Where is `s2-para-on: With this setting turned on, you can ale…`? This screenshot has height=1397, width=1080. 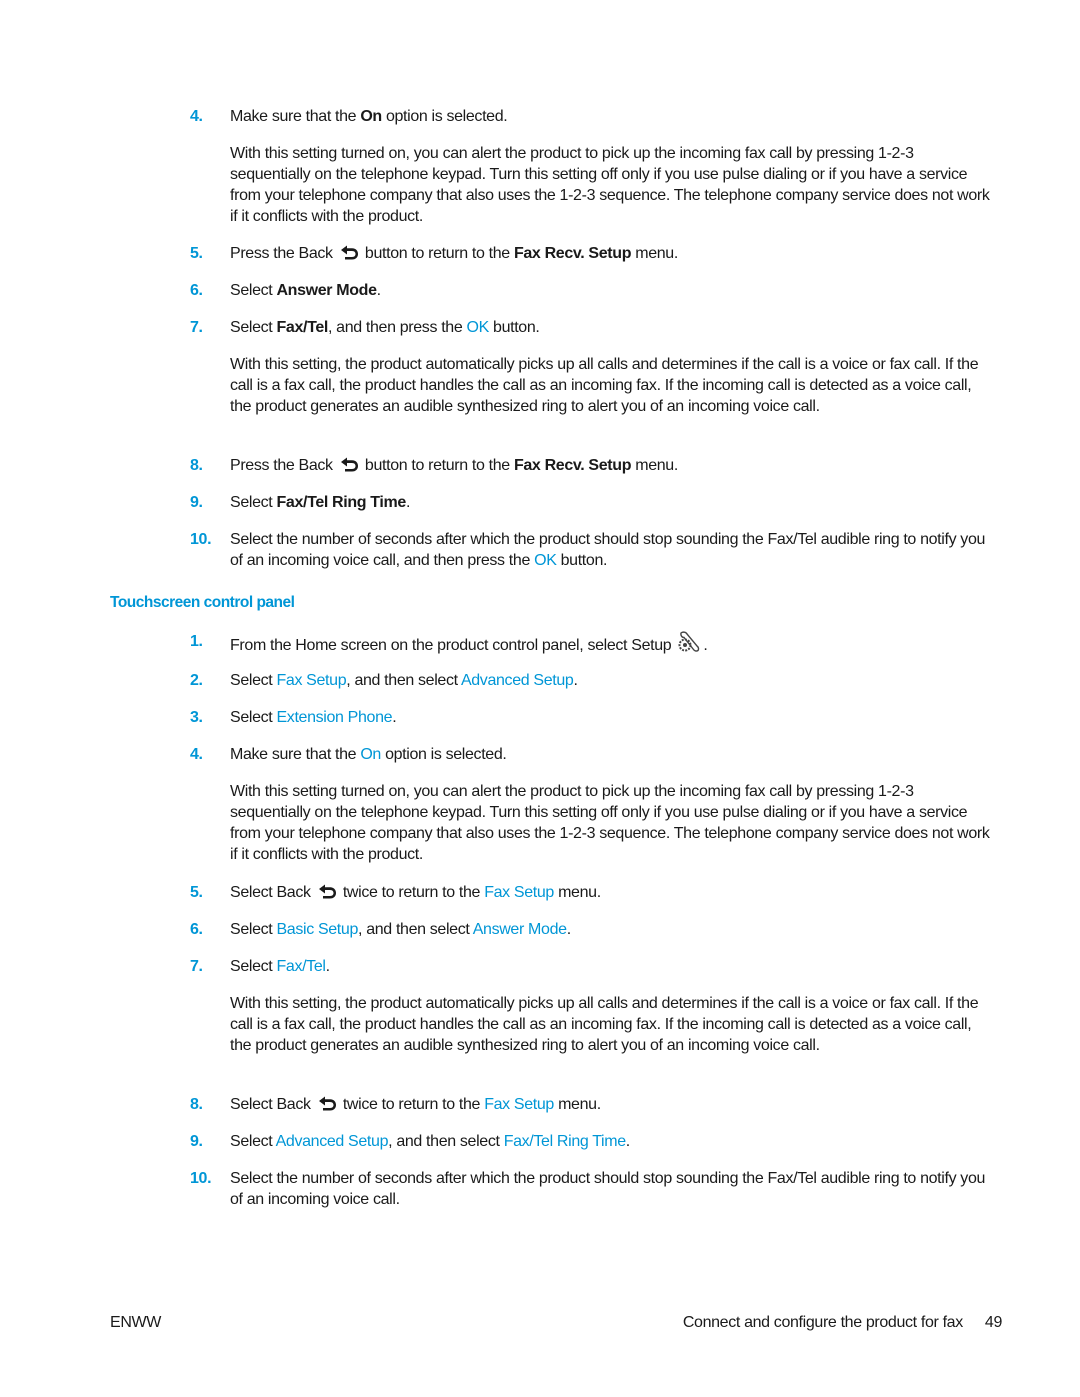 s2-para-on: With this setting turned on, you can ale… is located at coordinates (610, 823).